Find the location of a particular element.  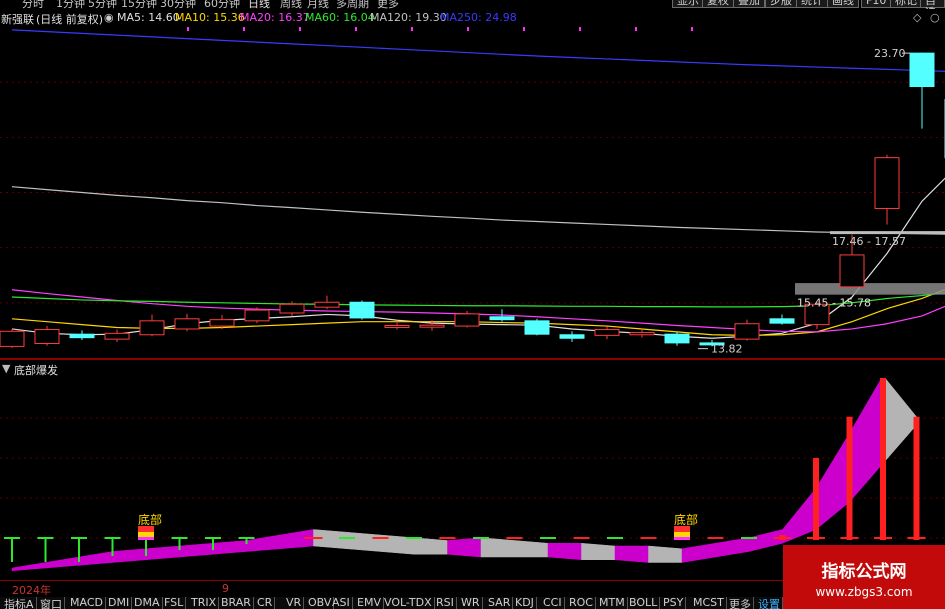

indicator-tab: CCI is located at coordinates (553, 603).